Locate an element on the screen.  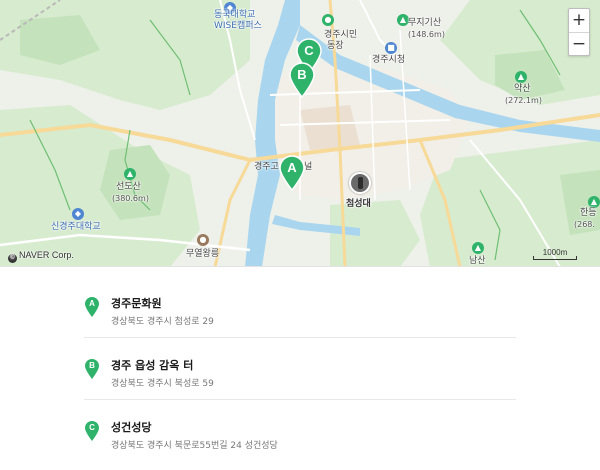
map-marker-b: B is located at coordinates (302, 80).